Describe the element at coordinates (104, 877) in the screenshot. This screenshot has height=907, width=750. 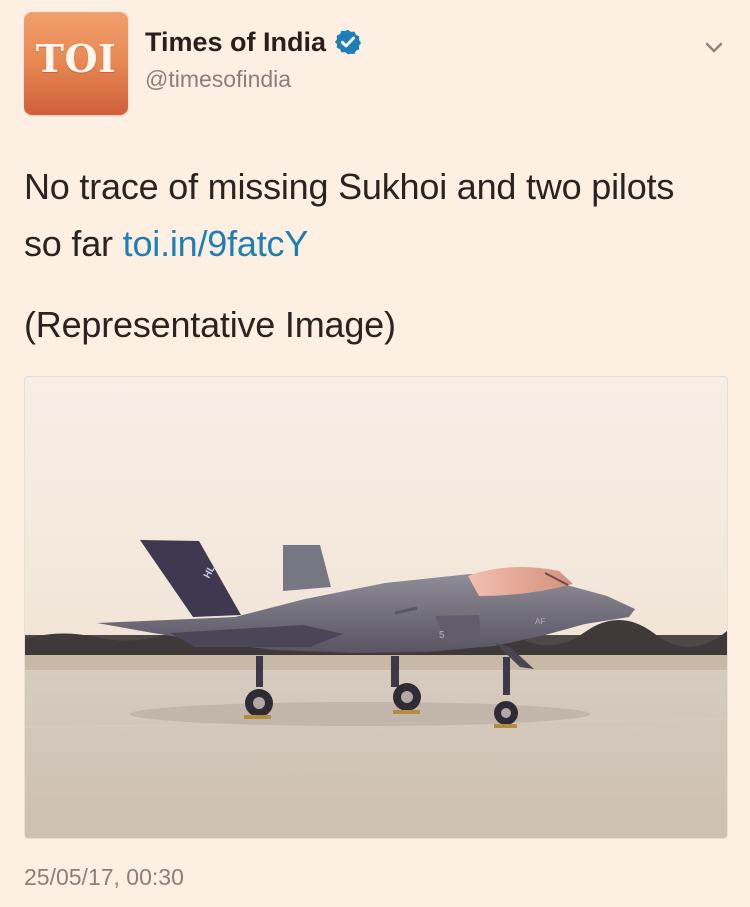
I see `tweet-timestamp: 25/05/17, 00:30` at that location.